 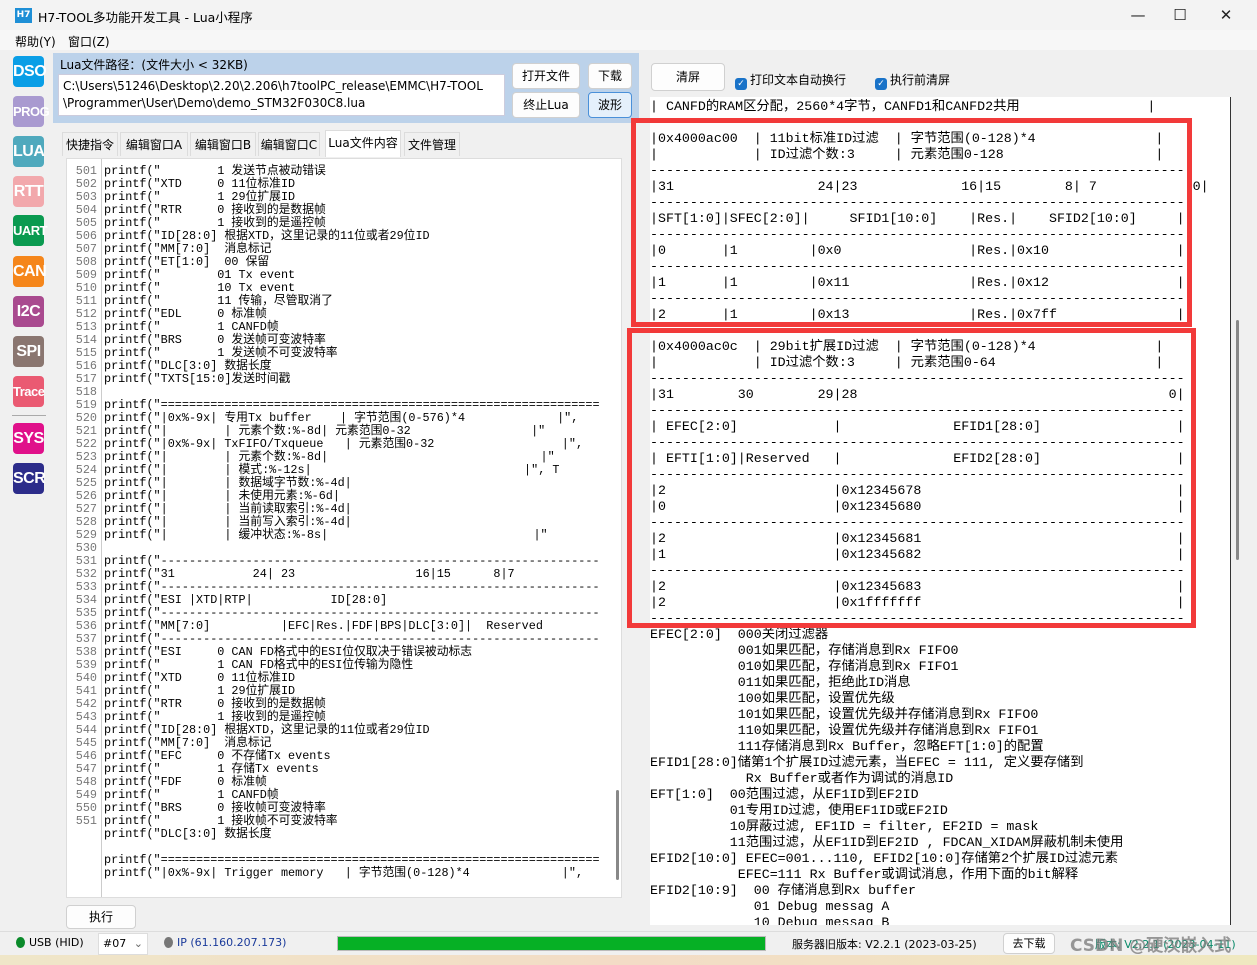 What do you see at coordinates (228, 522) in the screenshot?
I see `code-text: printf("| | 当前写入索引:%-4d|` at bounding box center [228, 522].